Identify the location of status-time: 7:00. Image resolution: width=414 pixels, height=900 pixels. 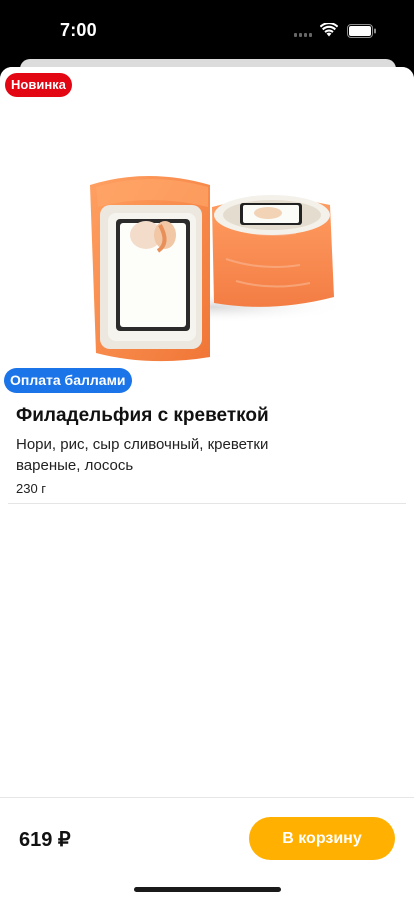
(78, 30).